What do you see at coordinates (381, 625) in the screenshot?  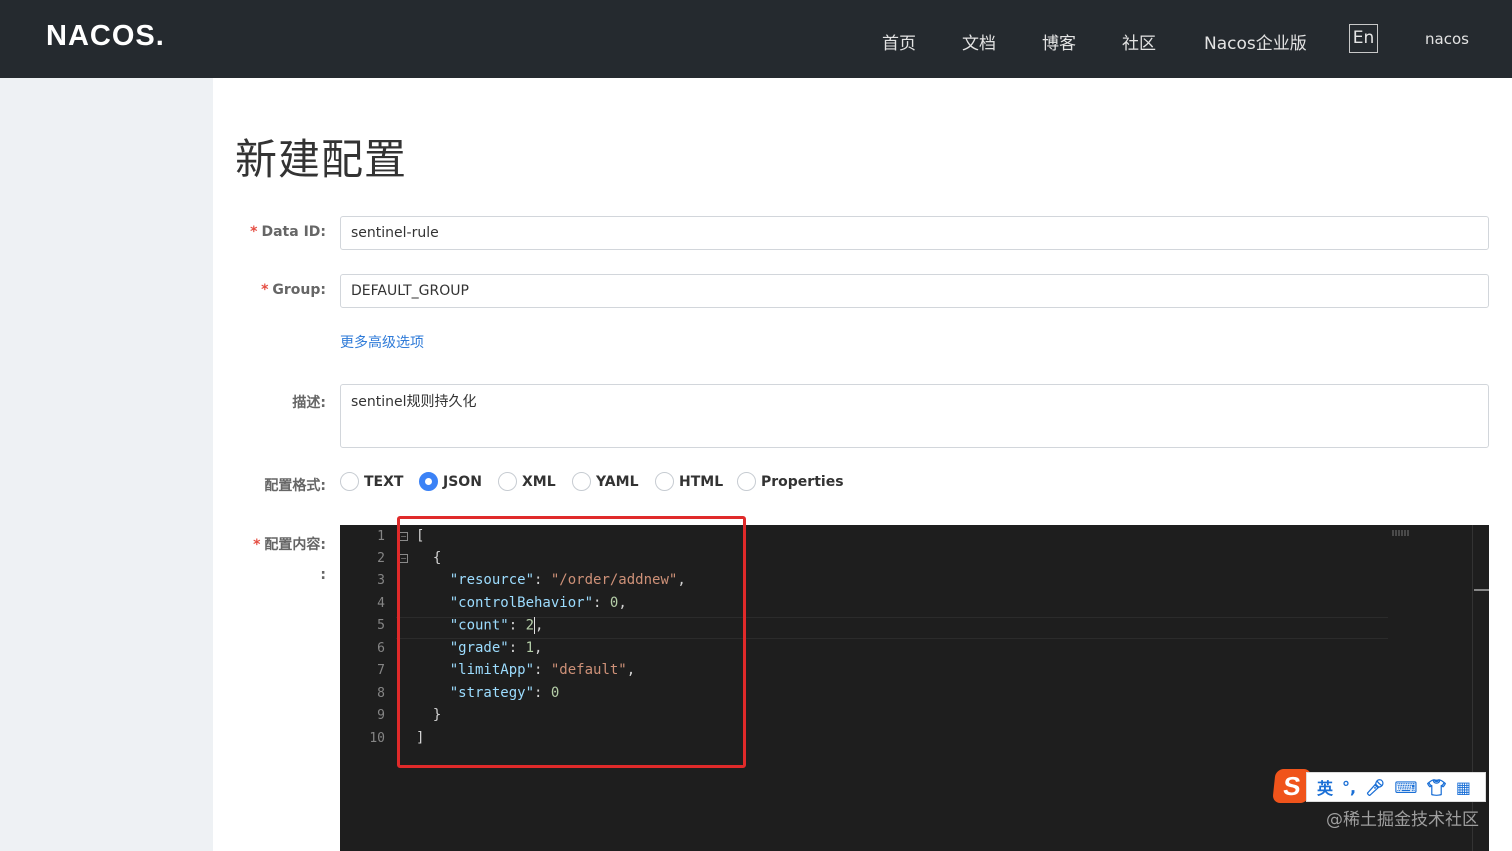 I see `line-number: 5` at bounding box center [381, 625].